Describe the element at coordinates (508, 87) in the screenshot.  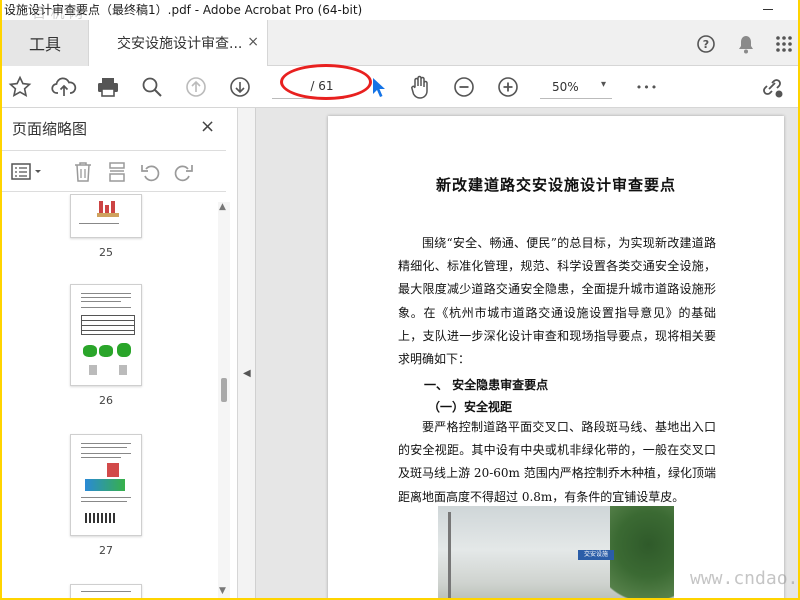
I see `zoom-in-icon` at that location.